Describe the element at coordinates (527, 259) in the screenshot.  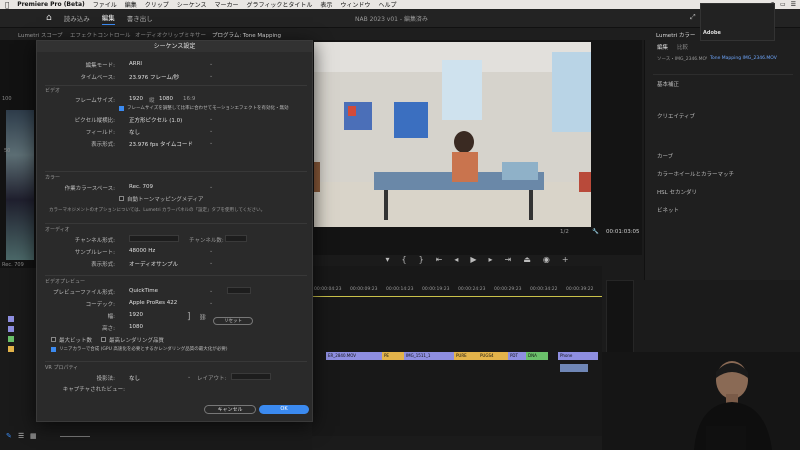
I see `lift-icon: ⏏` at that location.